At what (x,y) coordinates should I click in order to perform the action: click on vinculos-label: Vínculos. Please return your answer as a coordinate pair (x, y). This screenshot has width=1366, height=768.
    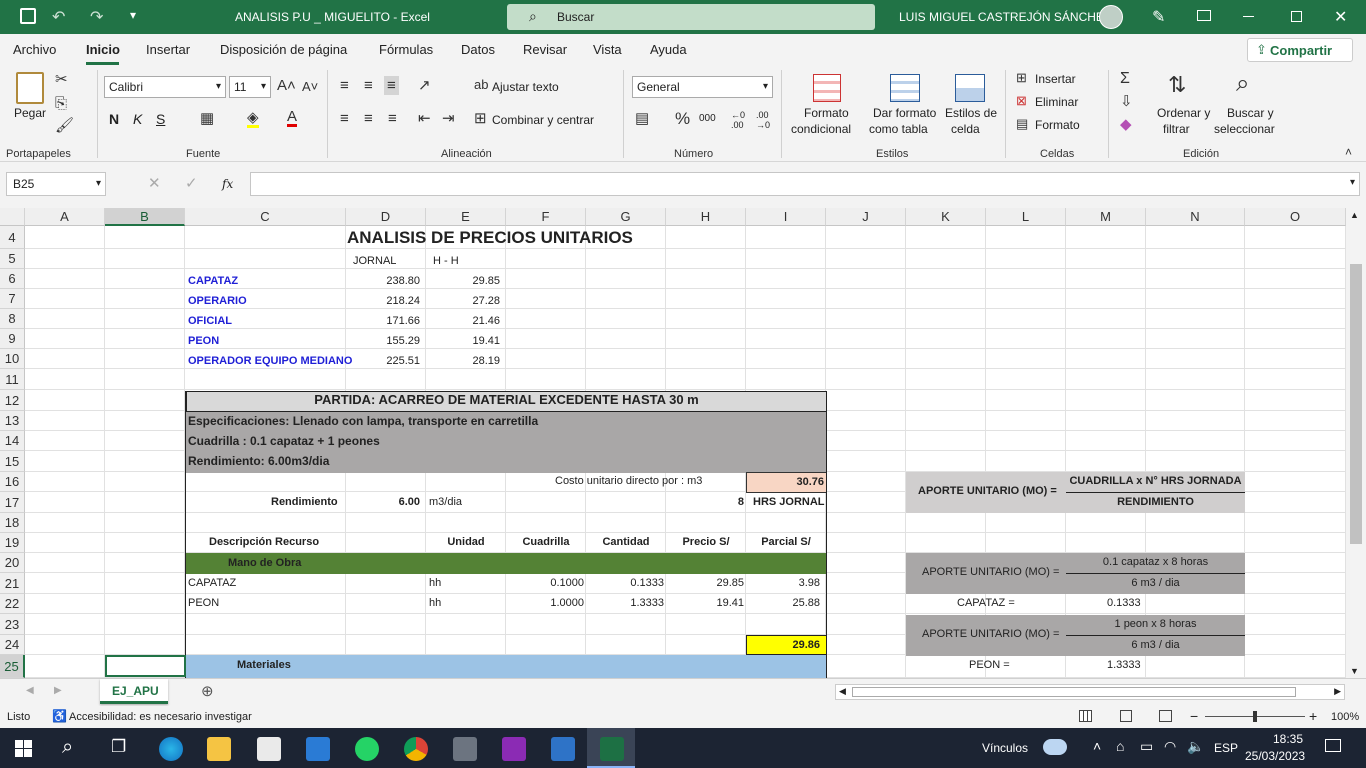
    Looking at the image, I should click on (1005, 748).